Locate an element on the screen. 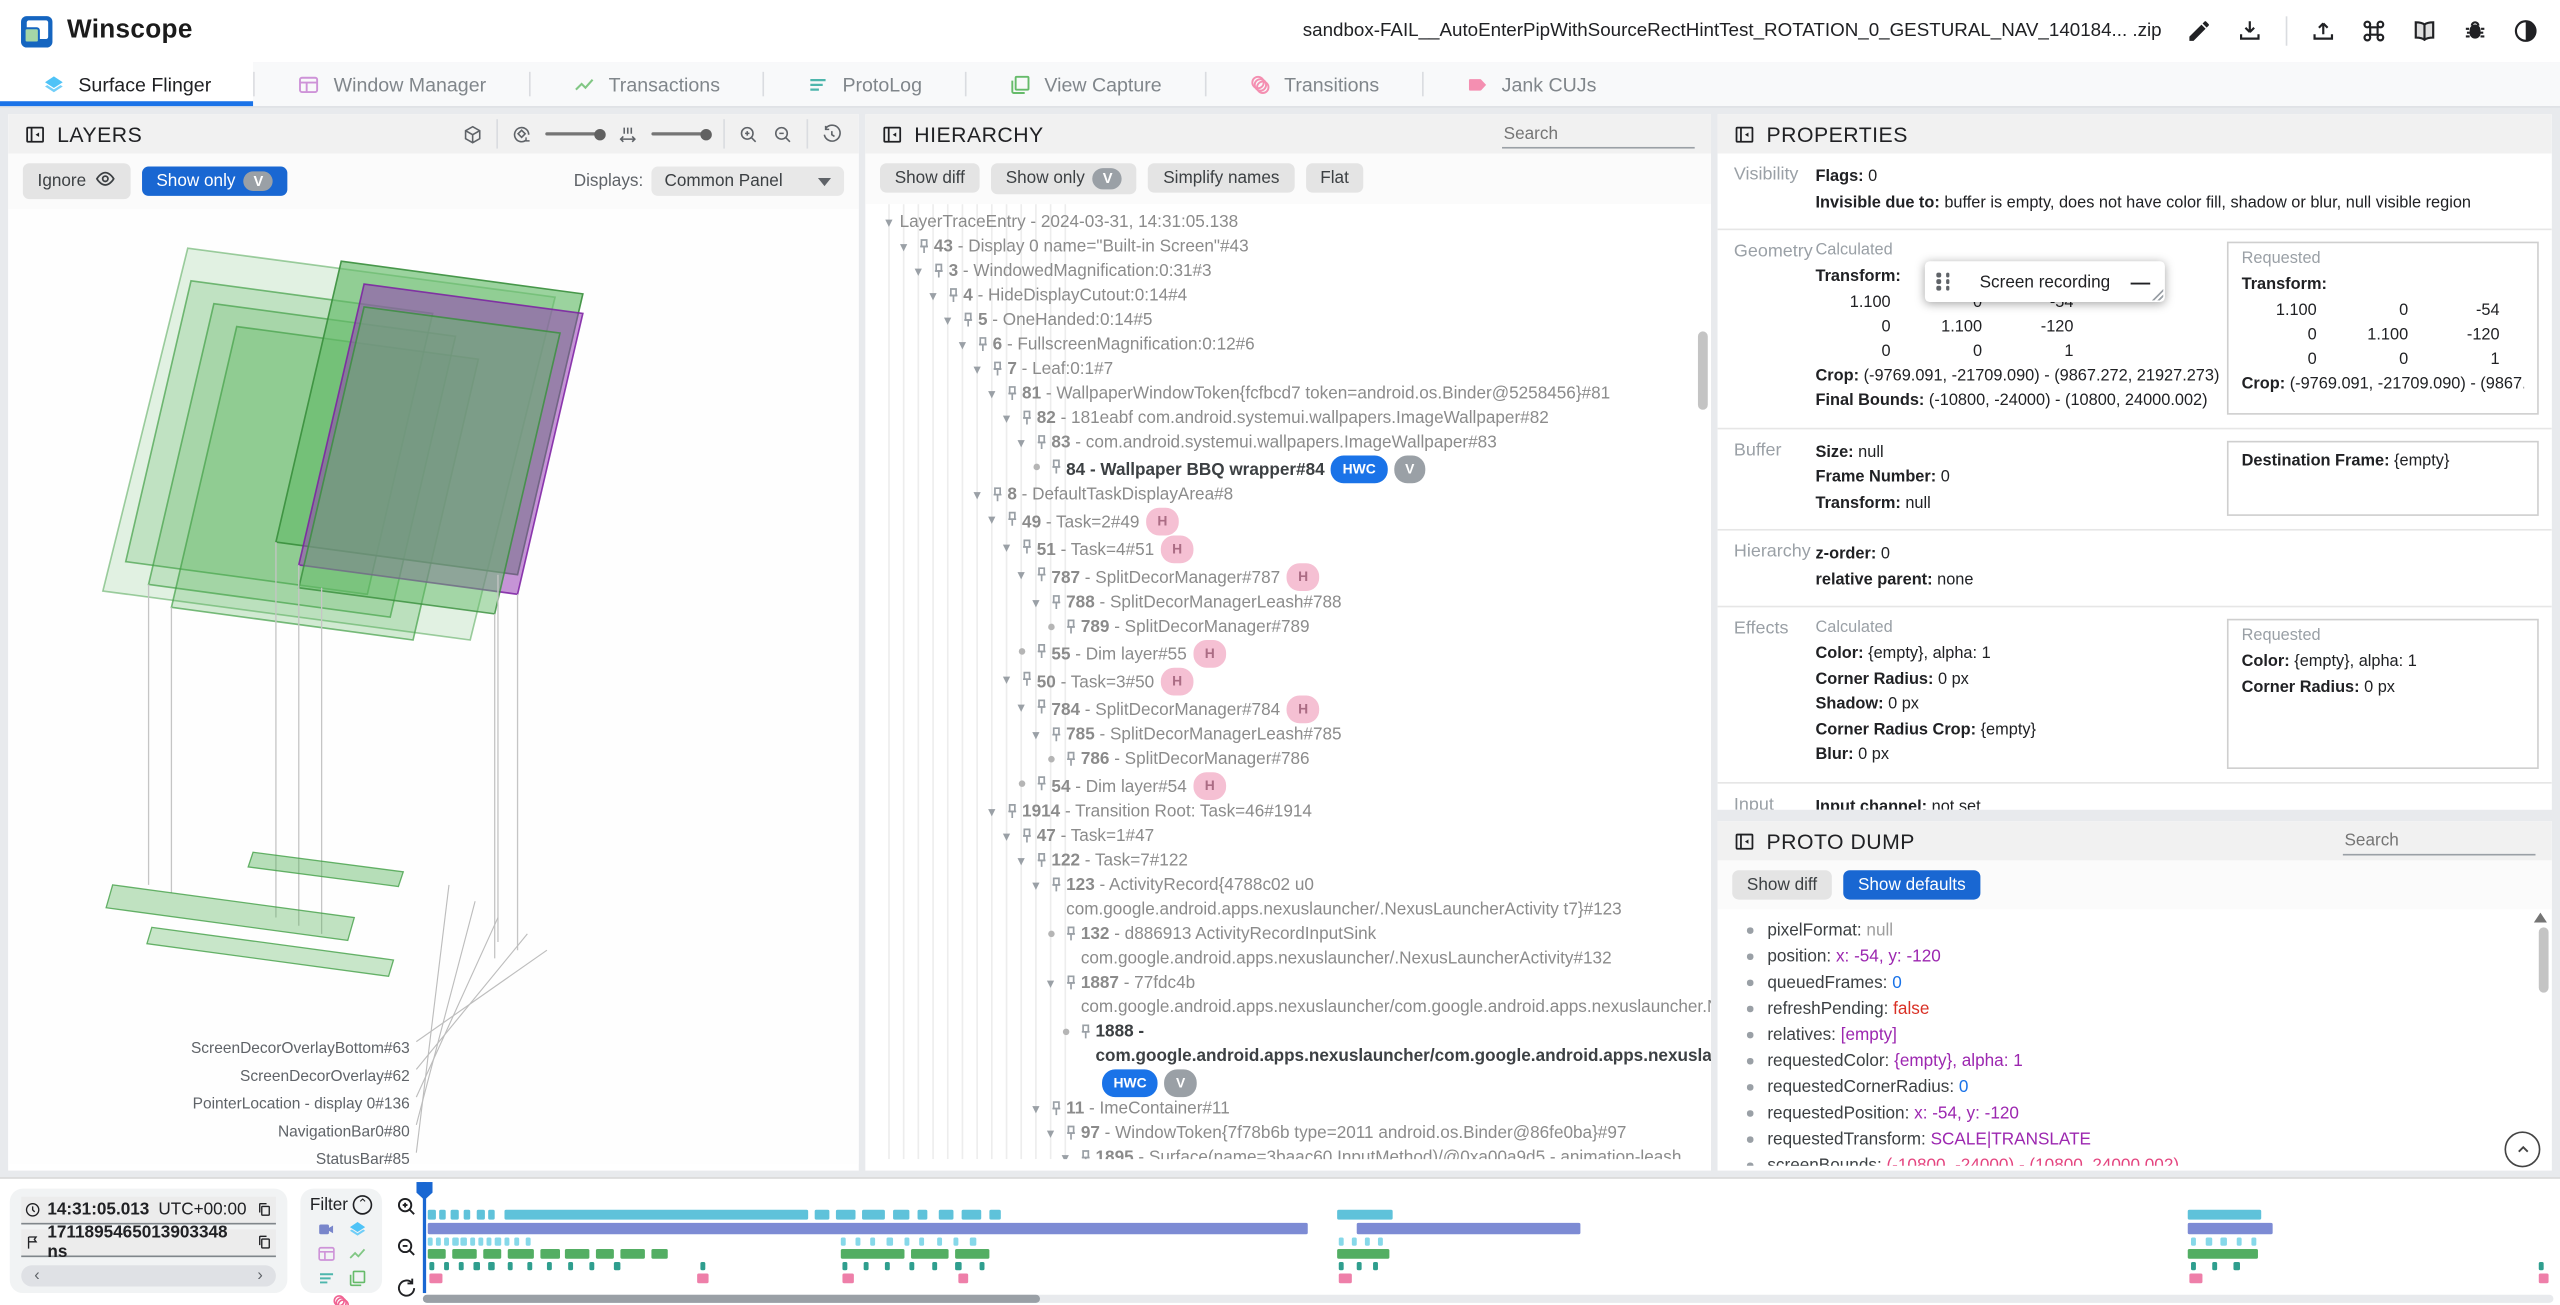  spacing-icon is located at coordinates (627, 133).